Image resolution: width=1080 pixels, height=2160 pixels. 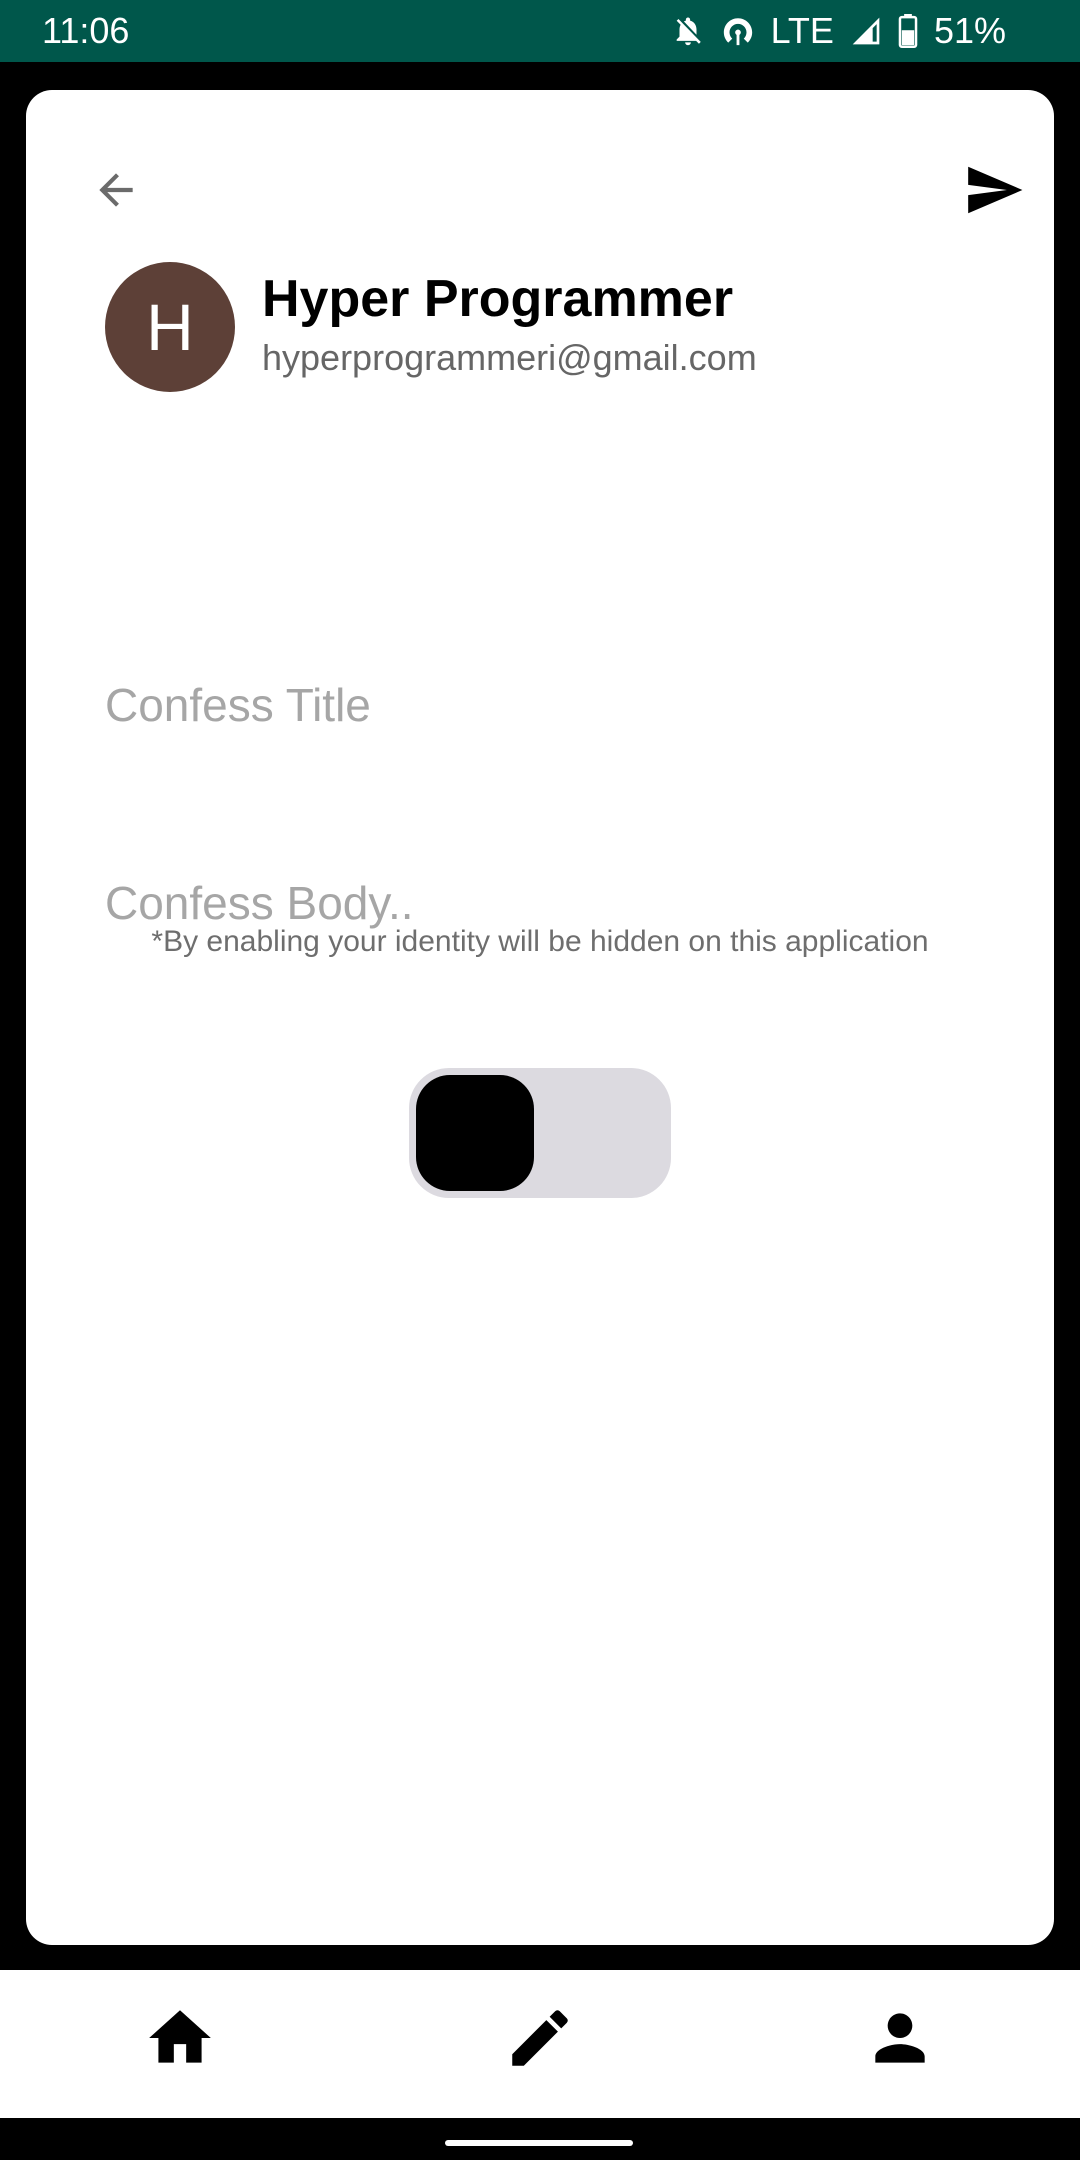 What do you see at coordinates (540, 31) in the screenshot?
I see `status-bar: 11:06 LTE 51%` at bounding box center [540, 31].